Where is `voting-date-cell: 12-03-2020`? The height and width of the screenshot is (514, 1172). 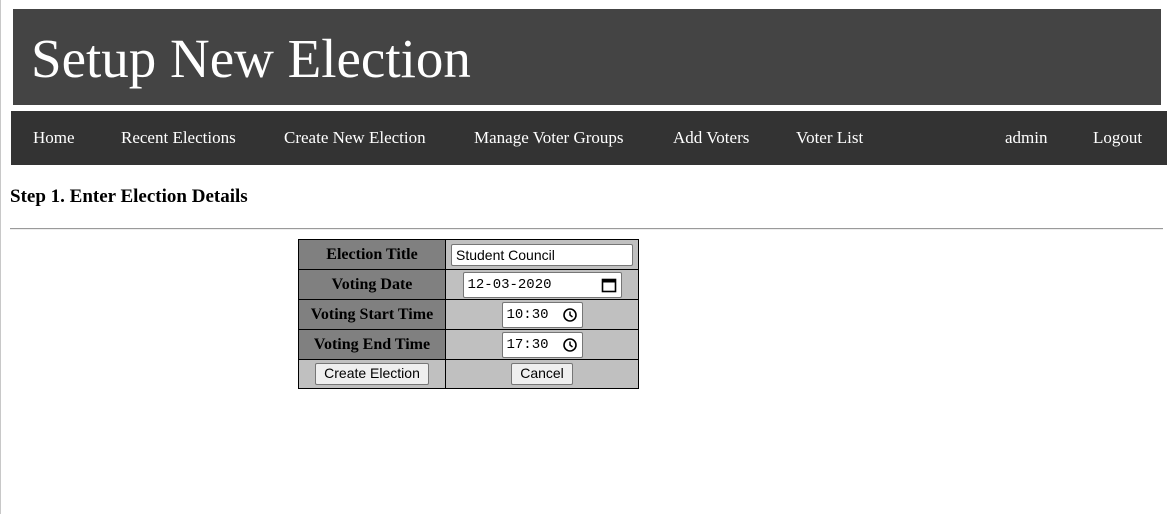 voting-date-cell: 12-03-2020 is located at coordinates (542, 285).